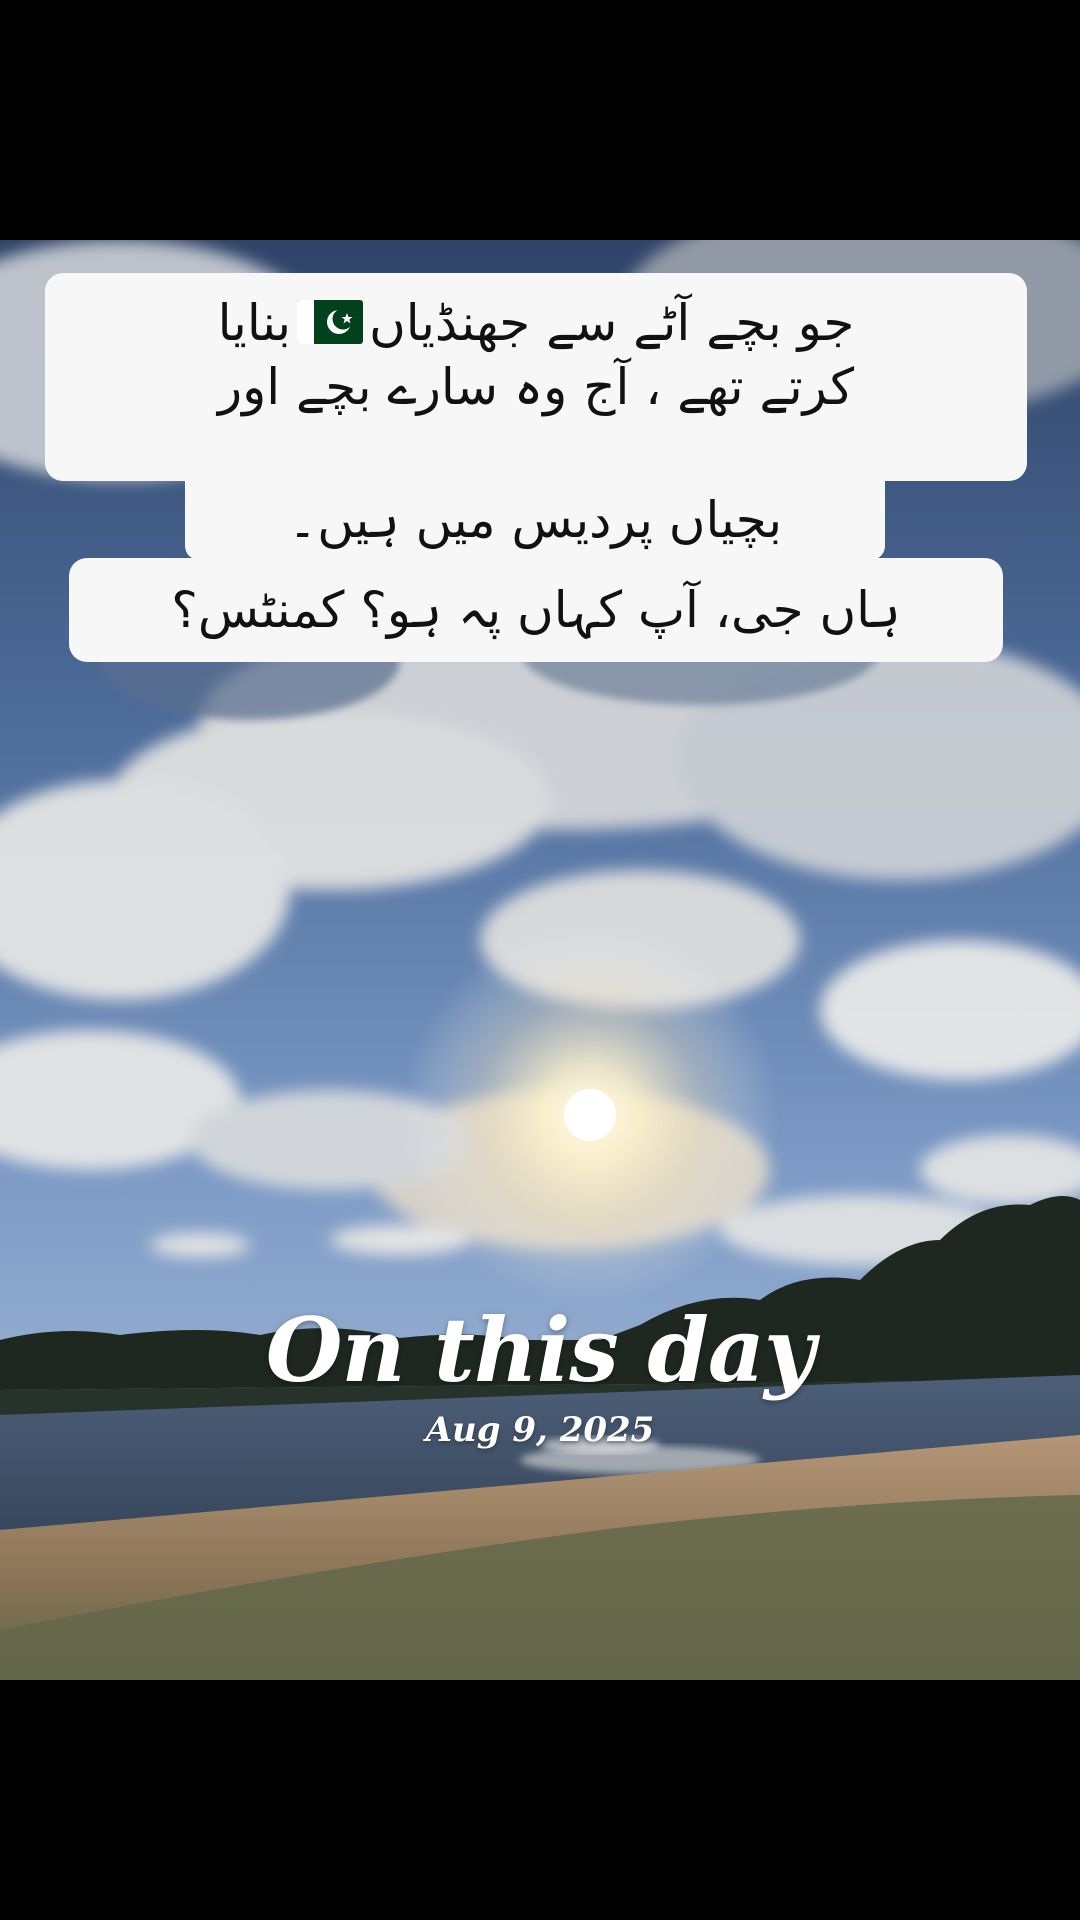  Describe the element at coordinates (540, 120) in the screenshot. I see `letterbox-top` at that location.